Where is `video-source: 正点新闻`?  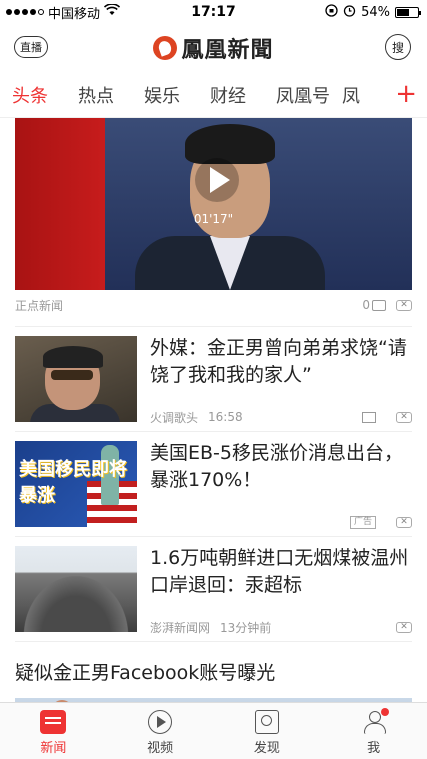
video-source: 正点新闻 is located at coordinates (39, 305).